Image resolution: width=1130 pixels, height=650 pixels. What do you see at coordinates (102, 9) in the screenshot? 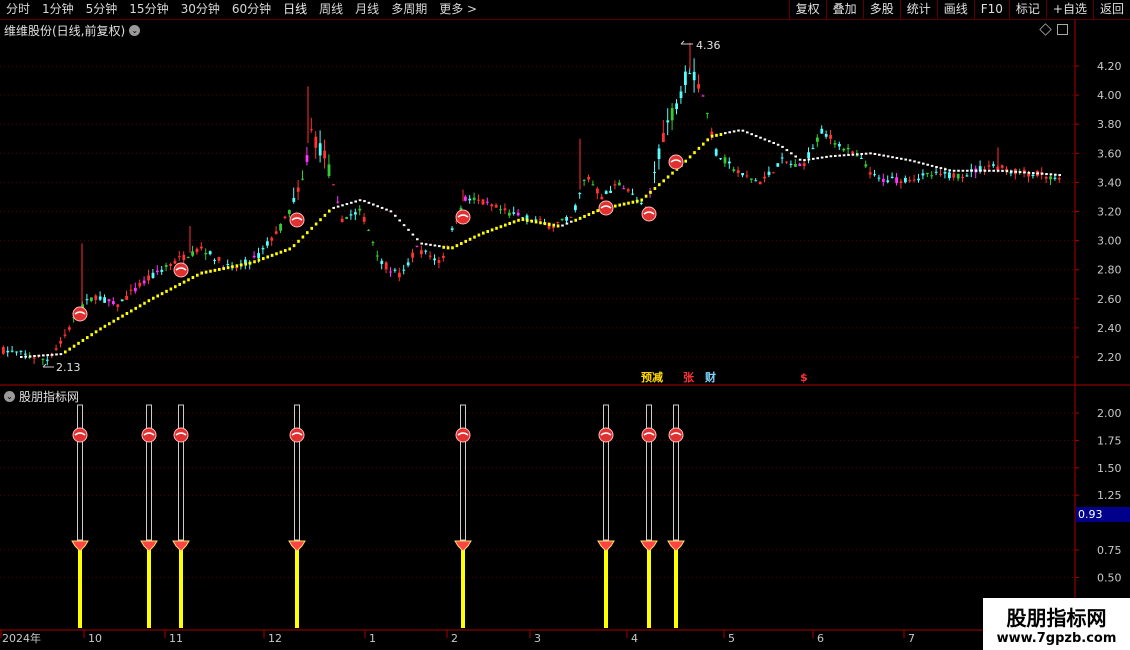
I see `tab-2: 5分钟` at bounding box center [102, 9].